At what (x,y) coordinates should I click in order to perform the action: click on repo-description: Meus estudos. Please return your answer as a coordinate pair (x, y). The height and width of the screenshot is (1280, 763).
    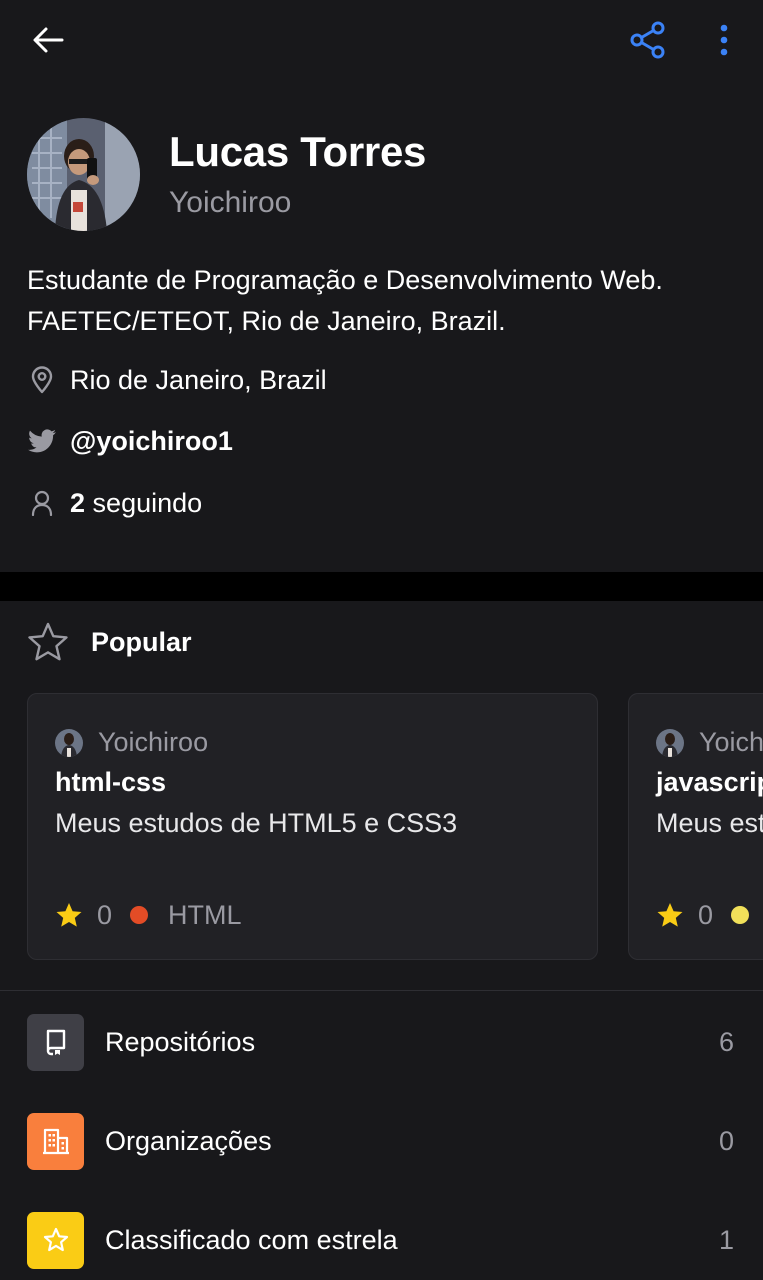
    Looking at the image, I should click on (709, 823).